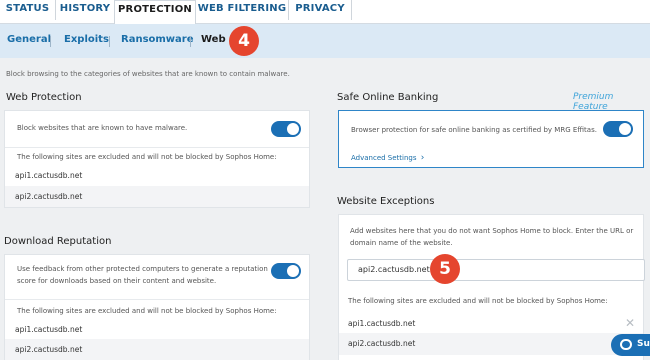 The image size is (650, 360). What do you see at coordinates (155, 12) in the screenshot?
I see `tab-protection: PROTECTION` at bounding box center [155, 12].